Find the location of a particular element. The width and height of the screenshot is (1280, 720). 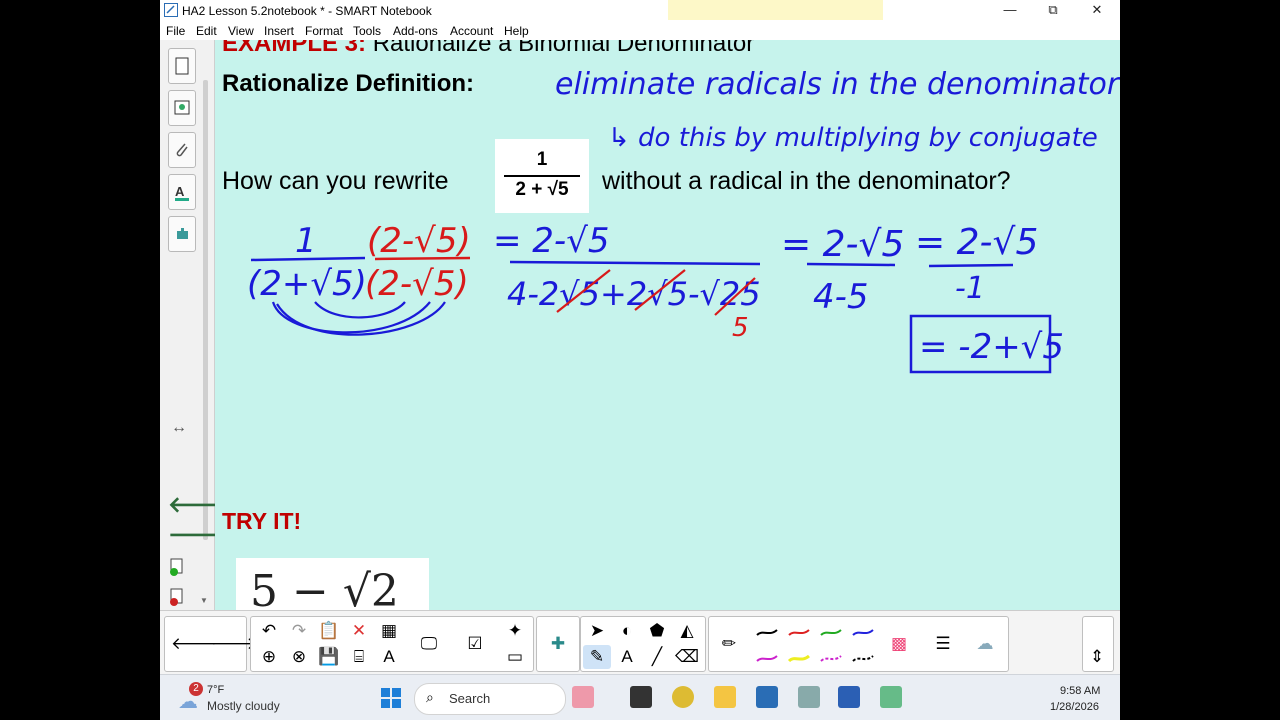

select-arrow-icon: ➤ is located at coordinates (597, 631).